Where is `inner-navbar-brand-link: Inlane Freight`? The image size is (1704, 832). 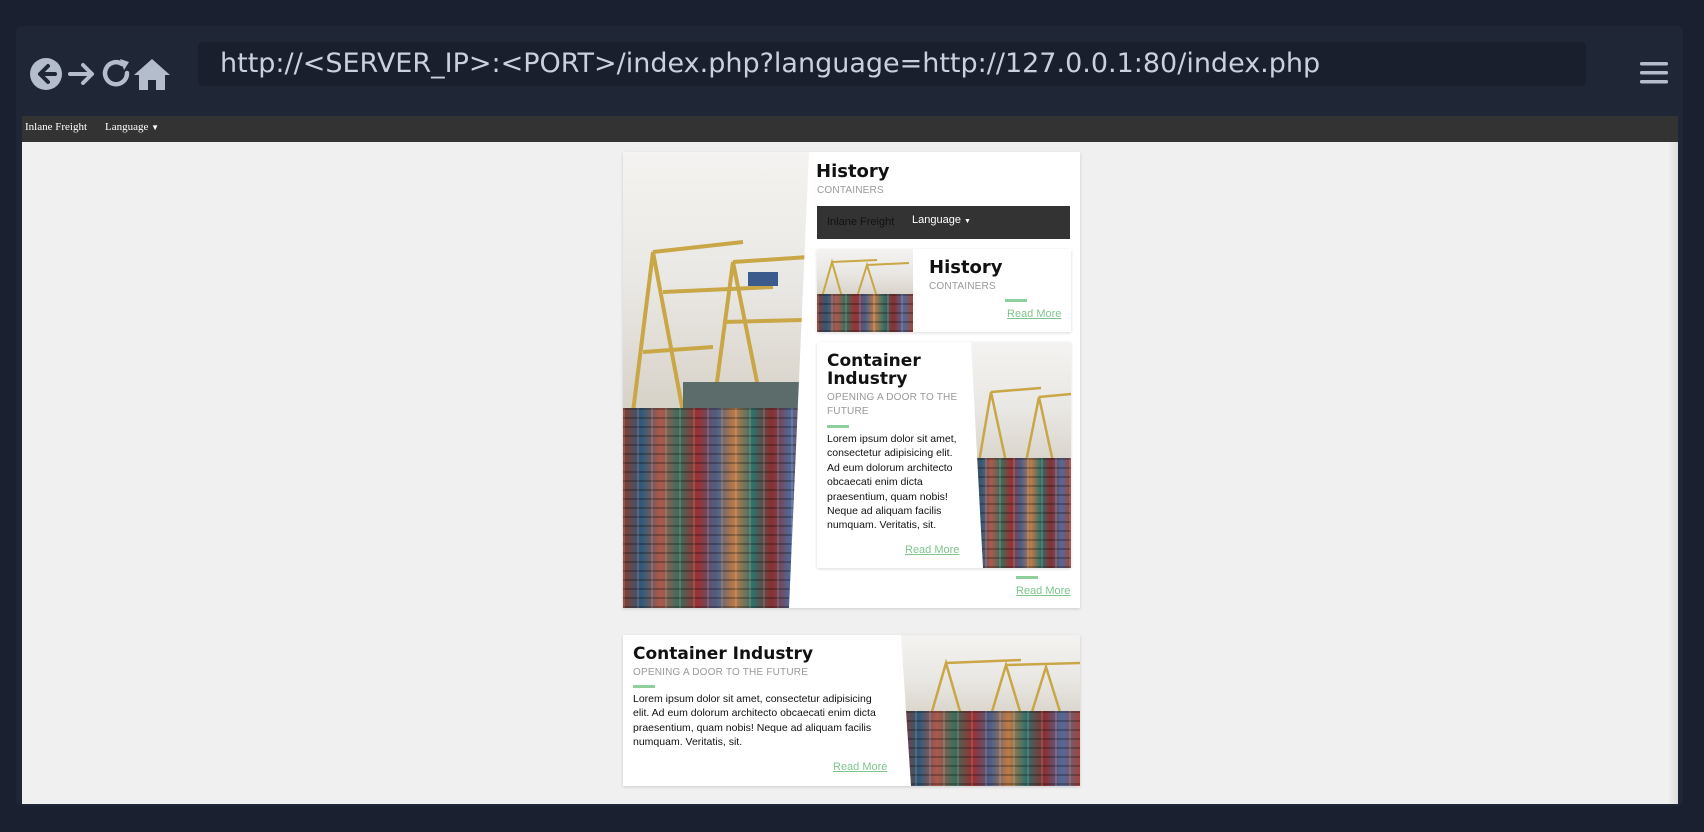 inner-navbar-brand-link: Inlane Freight is located at coordinates (860, 222).